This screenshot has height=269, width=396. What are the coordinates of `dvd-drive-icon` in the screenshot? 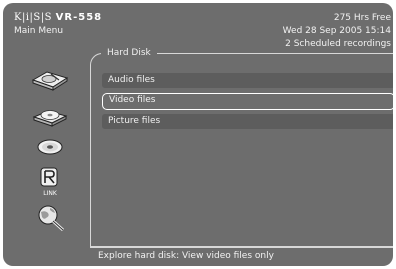 It's located at (50, 118).